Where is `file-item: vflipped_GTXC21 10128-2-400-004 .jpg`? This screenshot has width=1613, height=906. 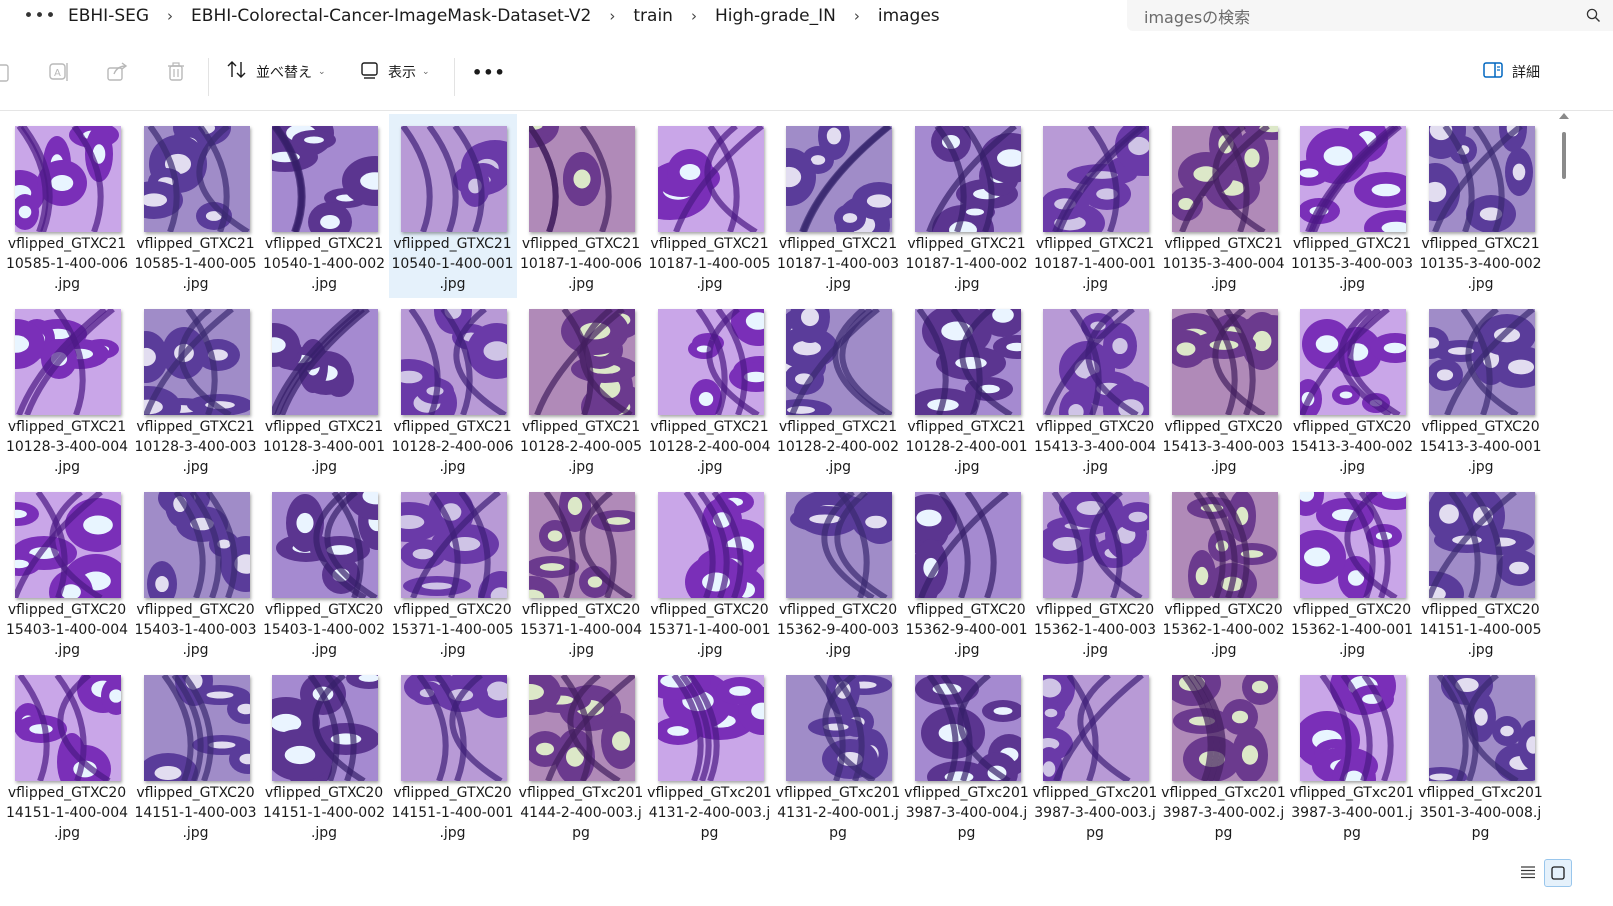 file-item: vflipped_GTXC21 10128-2-400-004 .jpg is located at coordinates (716, 388).